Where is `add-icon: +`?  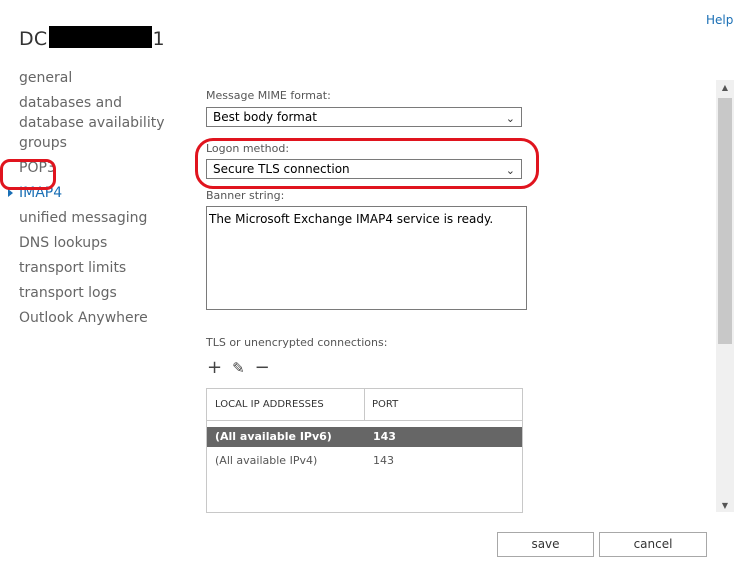
add-icon: + is located at coordinates (214, 367).